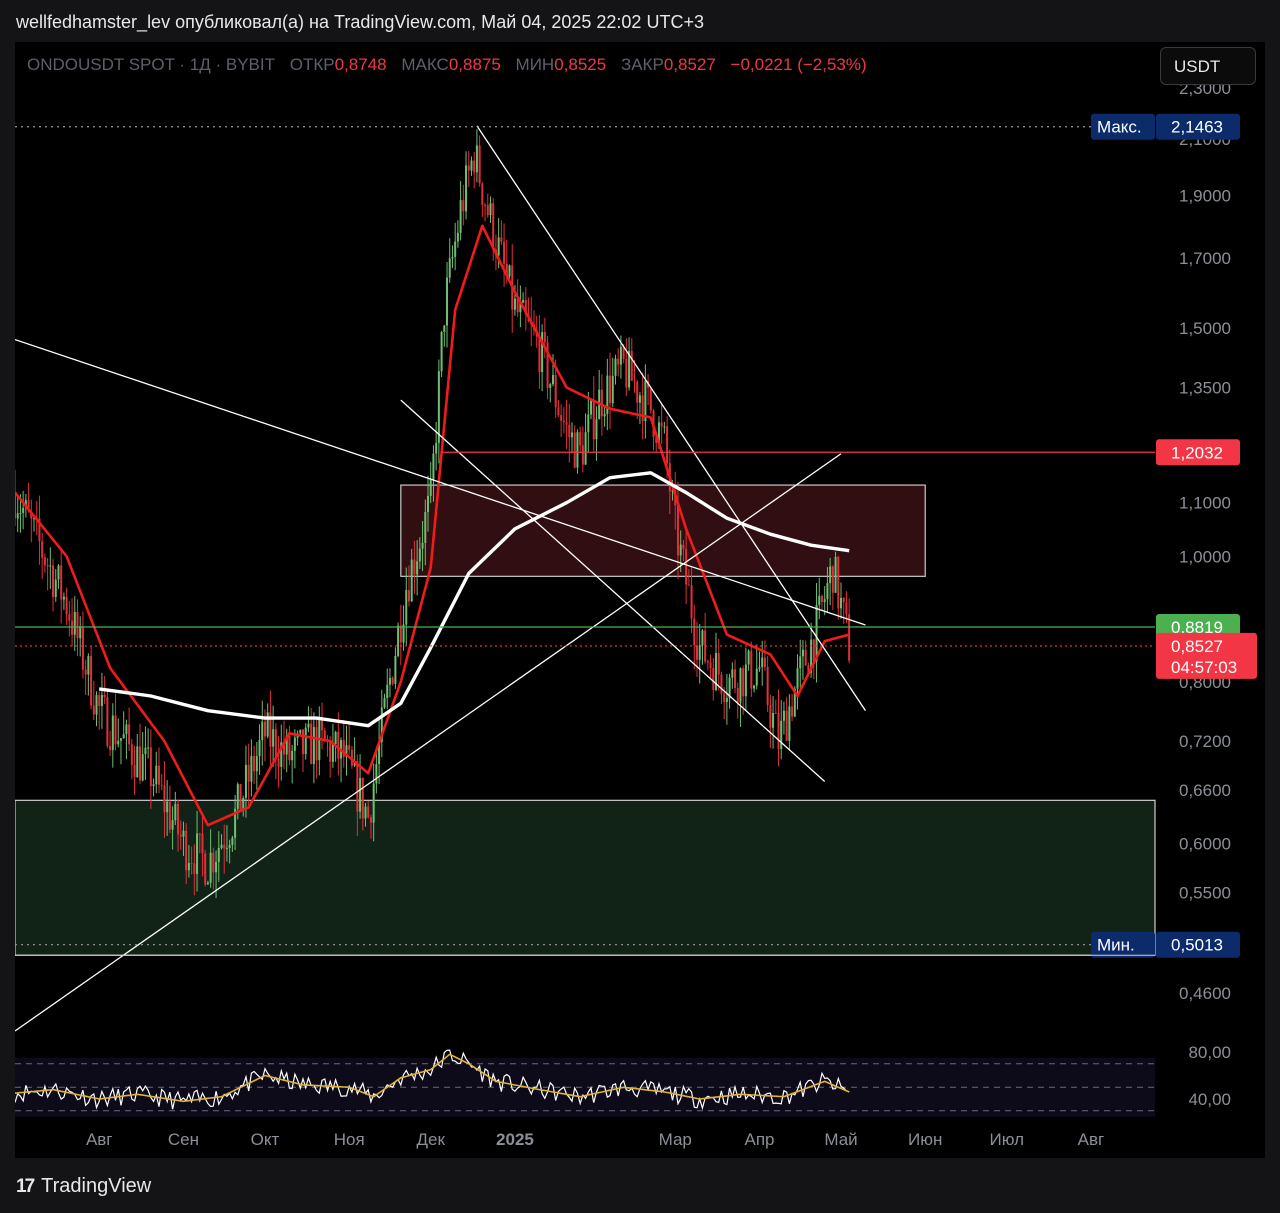 This screenshot has width=1280, height=1213. I want to click on y-tick-label: 0,6600, so click(1205, 790).